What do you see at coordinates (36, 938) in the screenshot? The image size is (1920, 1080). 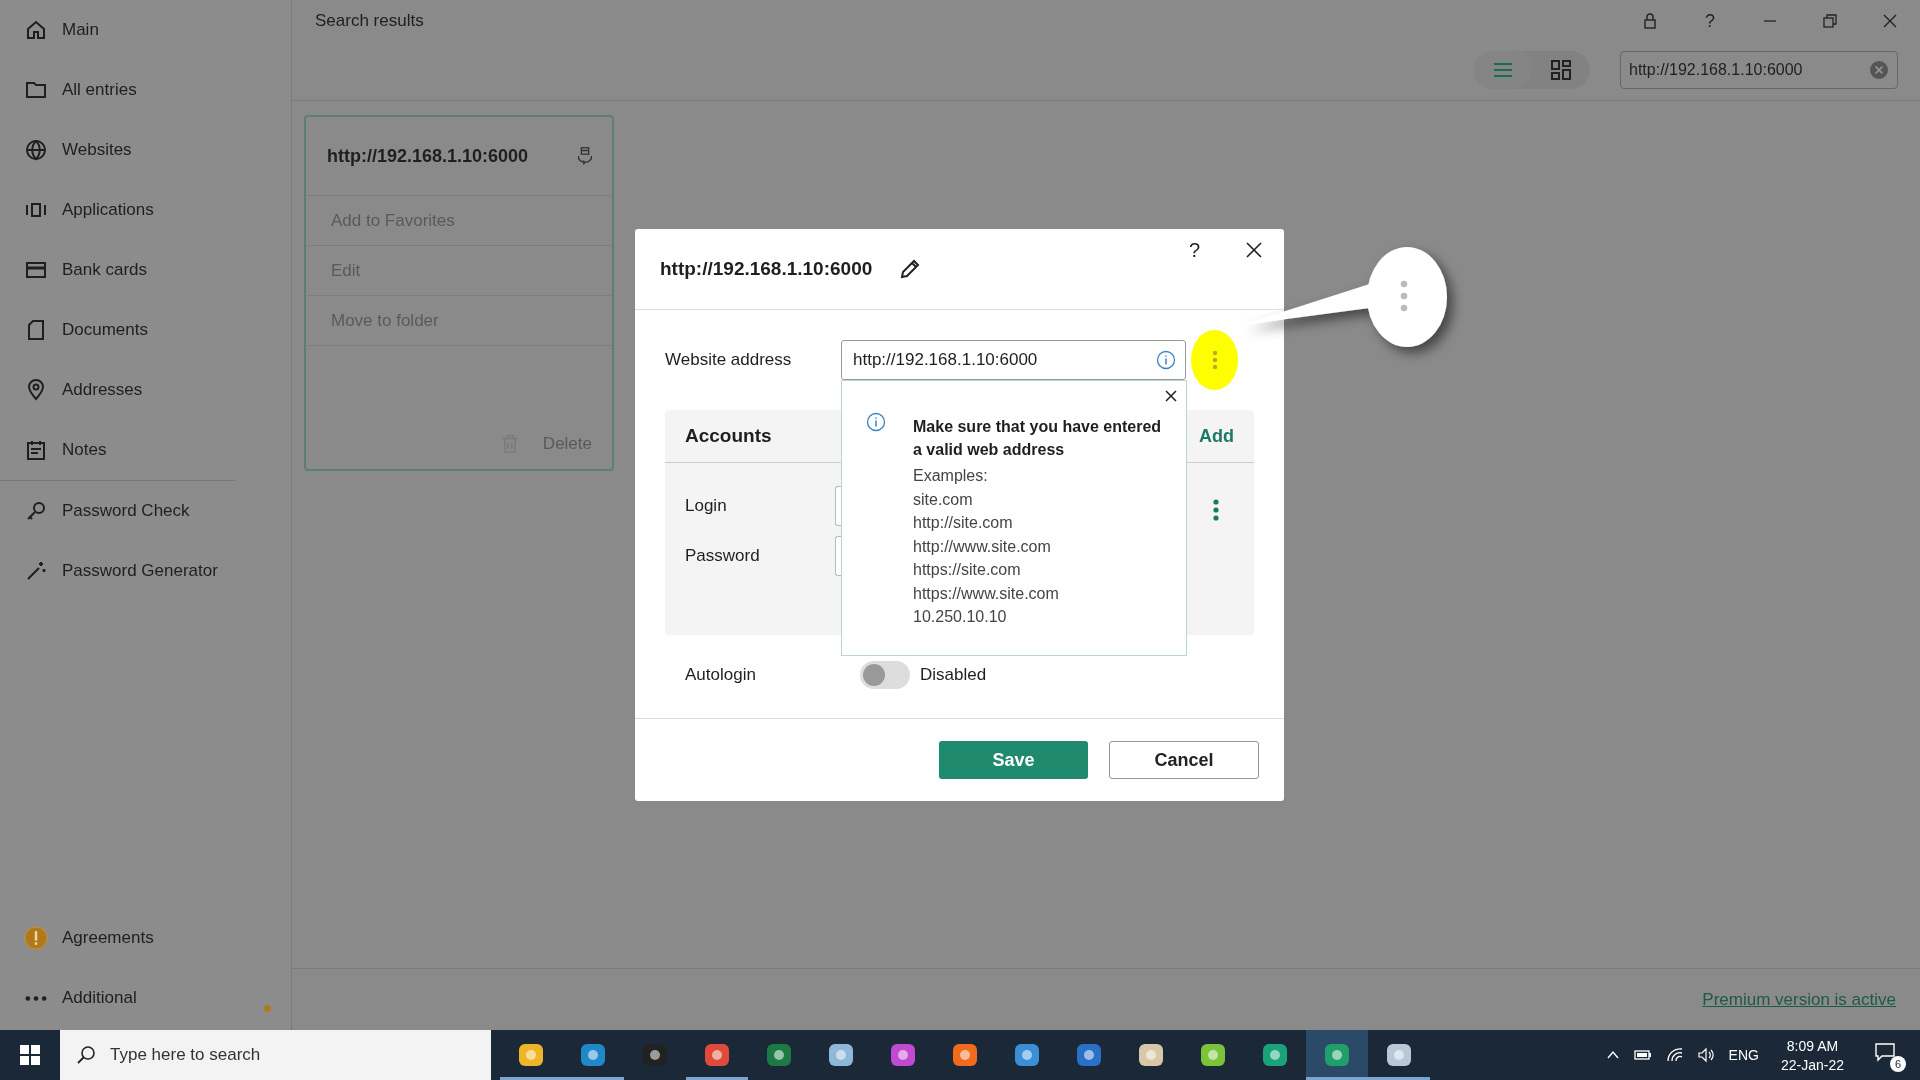 I see `warning-icon` at bounding box center [36, 938].